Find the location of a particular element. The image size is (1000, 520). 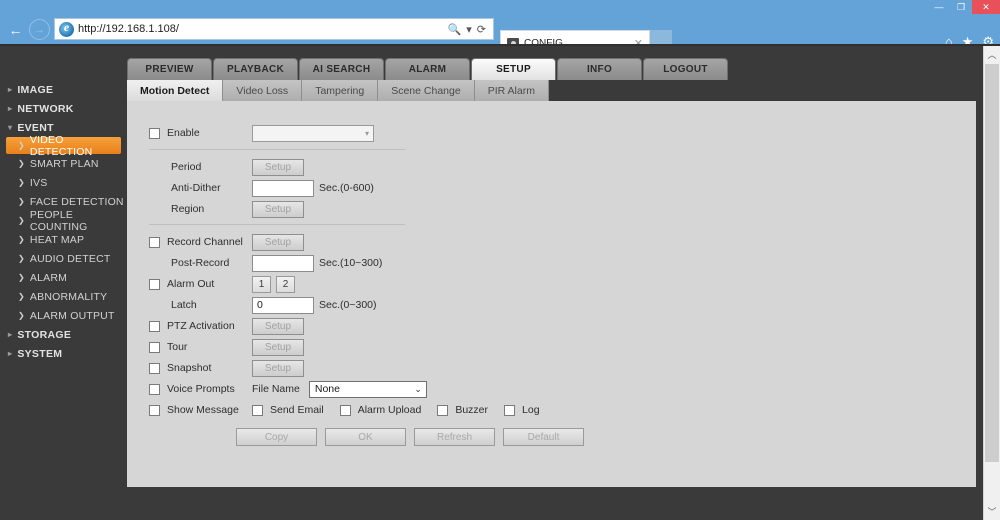

antidither-label: Anti-Dither is located at coordinates (196, 188).